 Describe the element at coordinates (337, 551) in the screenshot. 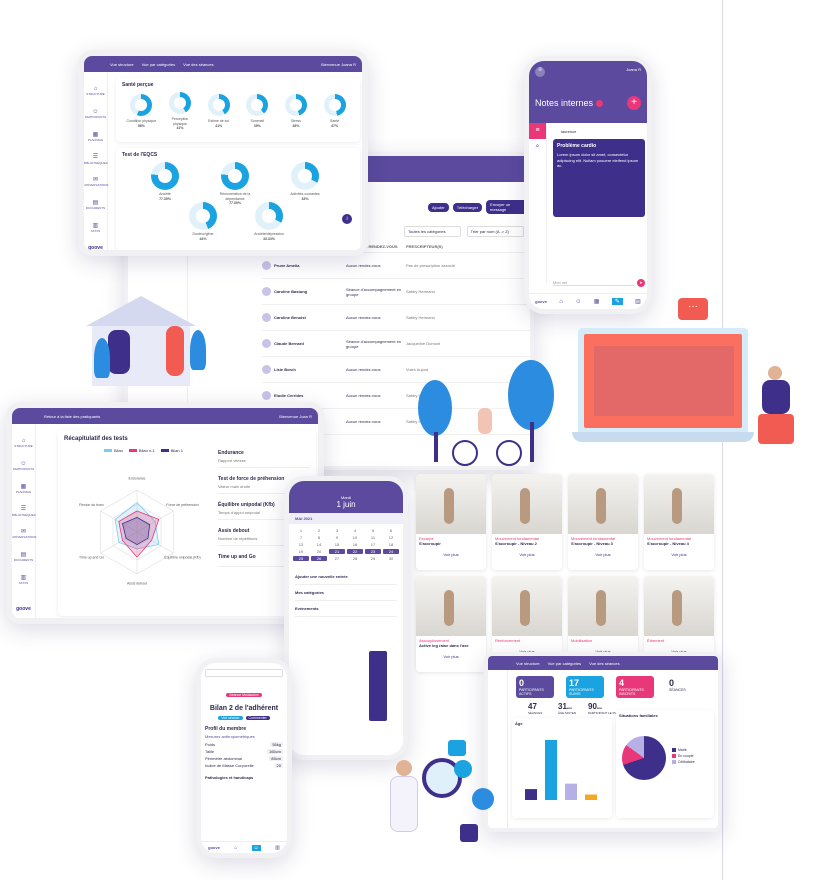

I see `calendar-day: 21` at that location.